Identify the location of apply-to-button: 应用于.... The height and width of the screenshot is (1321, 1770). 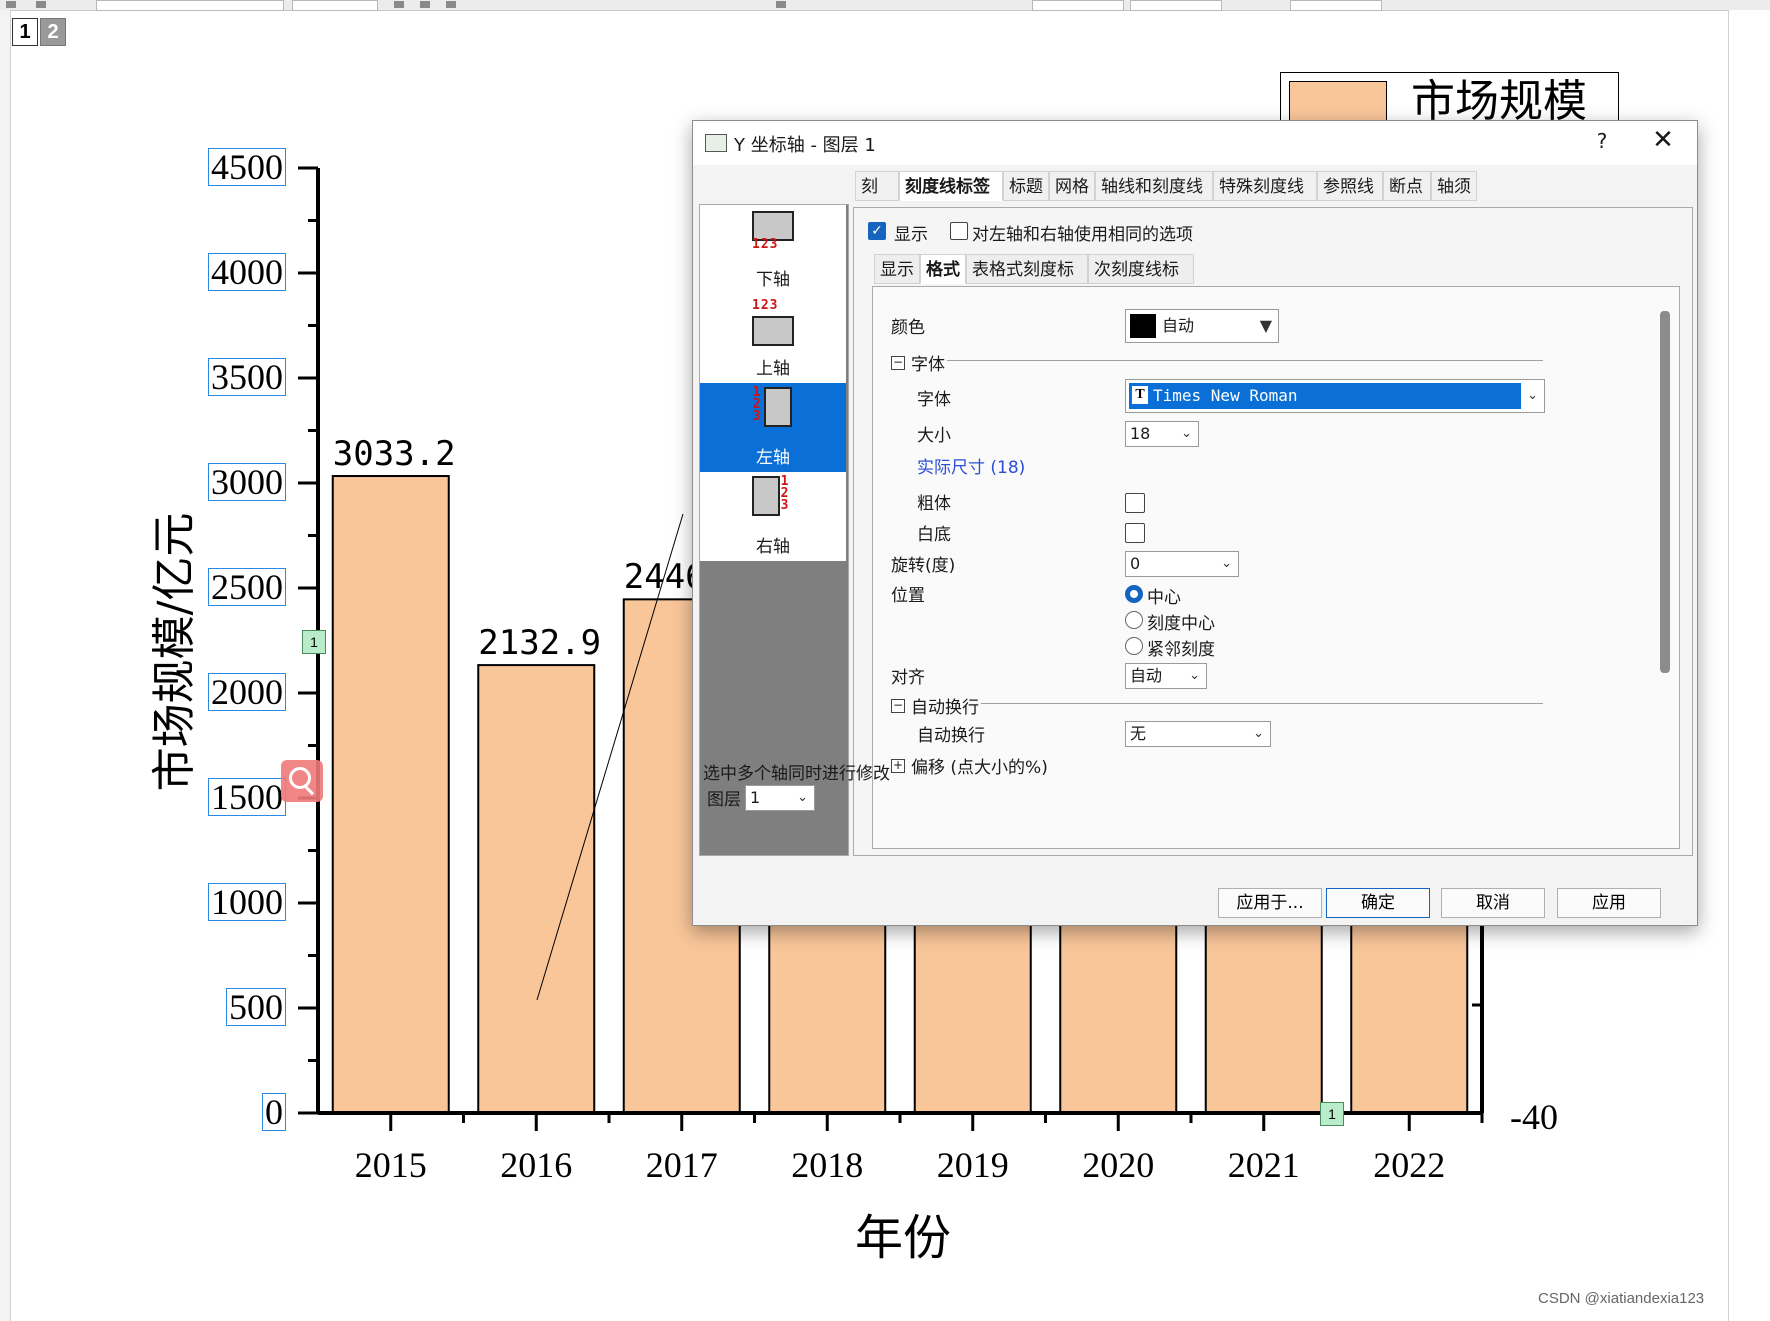
(1270, 903).